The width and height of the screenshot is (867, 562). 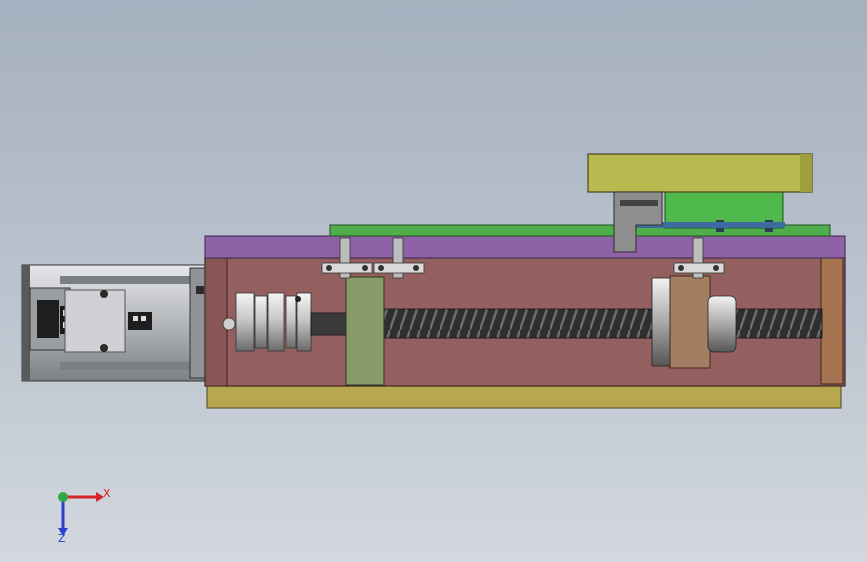 I want to click on motor-mounting-flange, so click(x=198, y=323).